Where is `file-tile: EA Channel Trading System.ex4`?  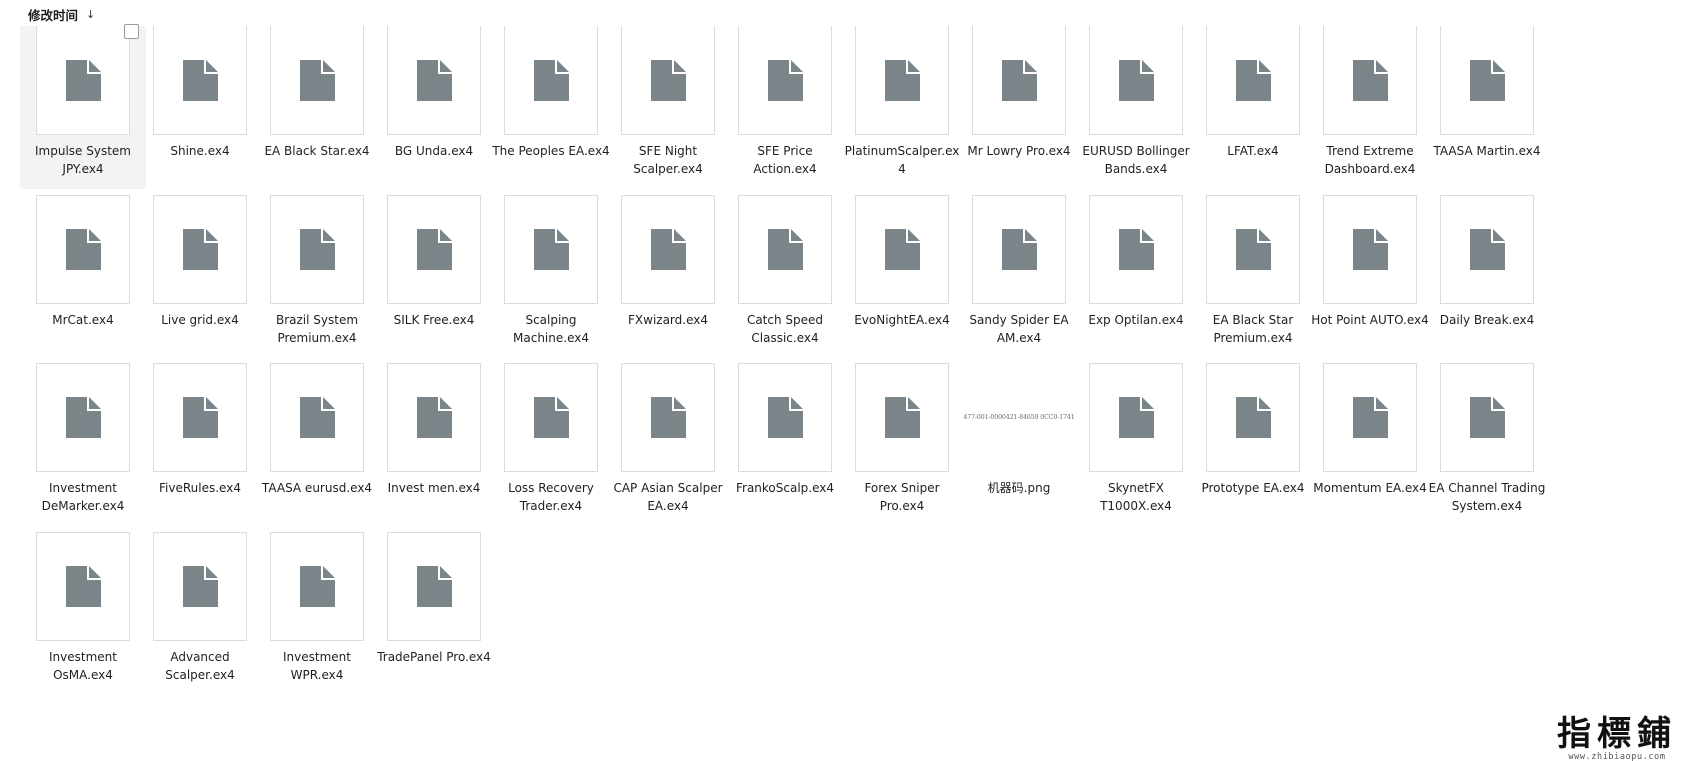
file-tile: EA Channel Trading System.ex4 is located at coordinates (1487, 444).